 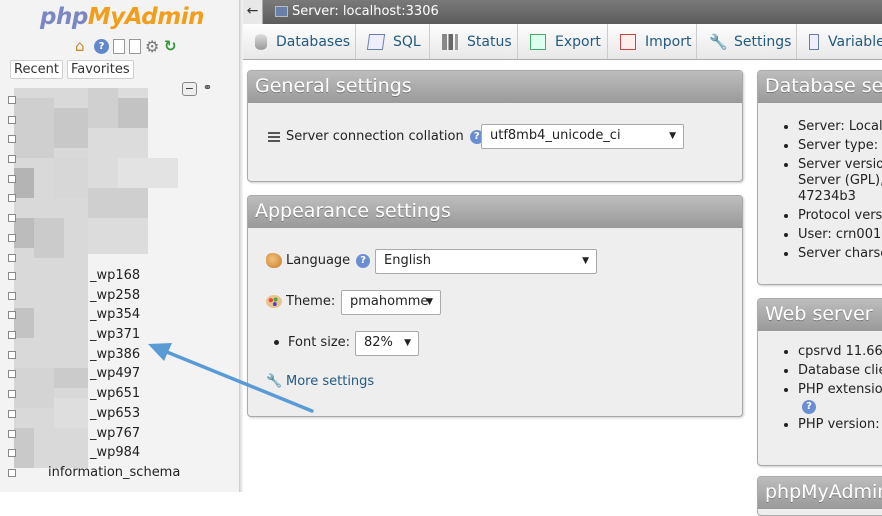 What do you see at coordinates (747, 41) in the screenshot?
I see `tab-settings: 🔧 Settings` at bounding box center [747, 41].